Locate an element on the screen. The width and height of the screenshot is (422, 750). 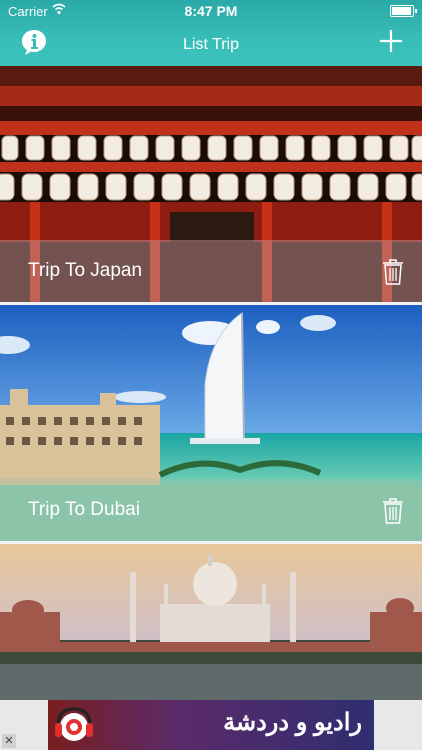
status-bar: Carrier 8:47 PM is located at coordinates (211, 11).